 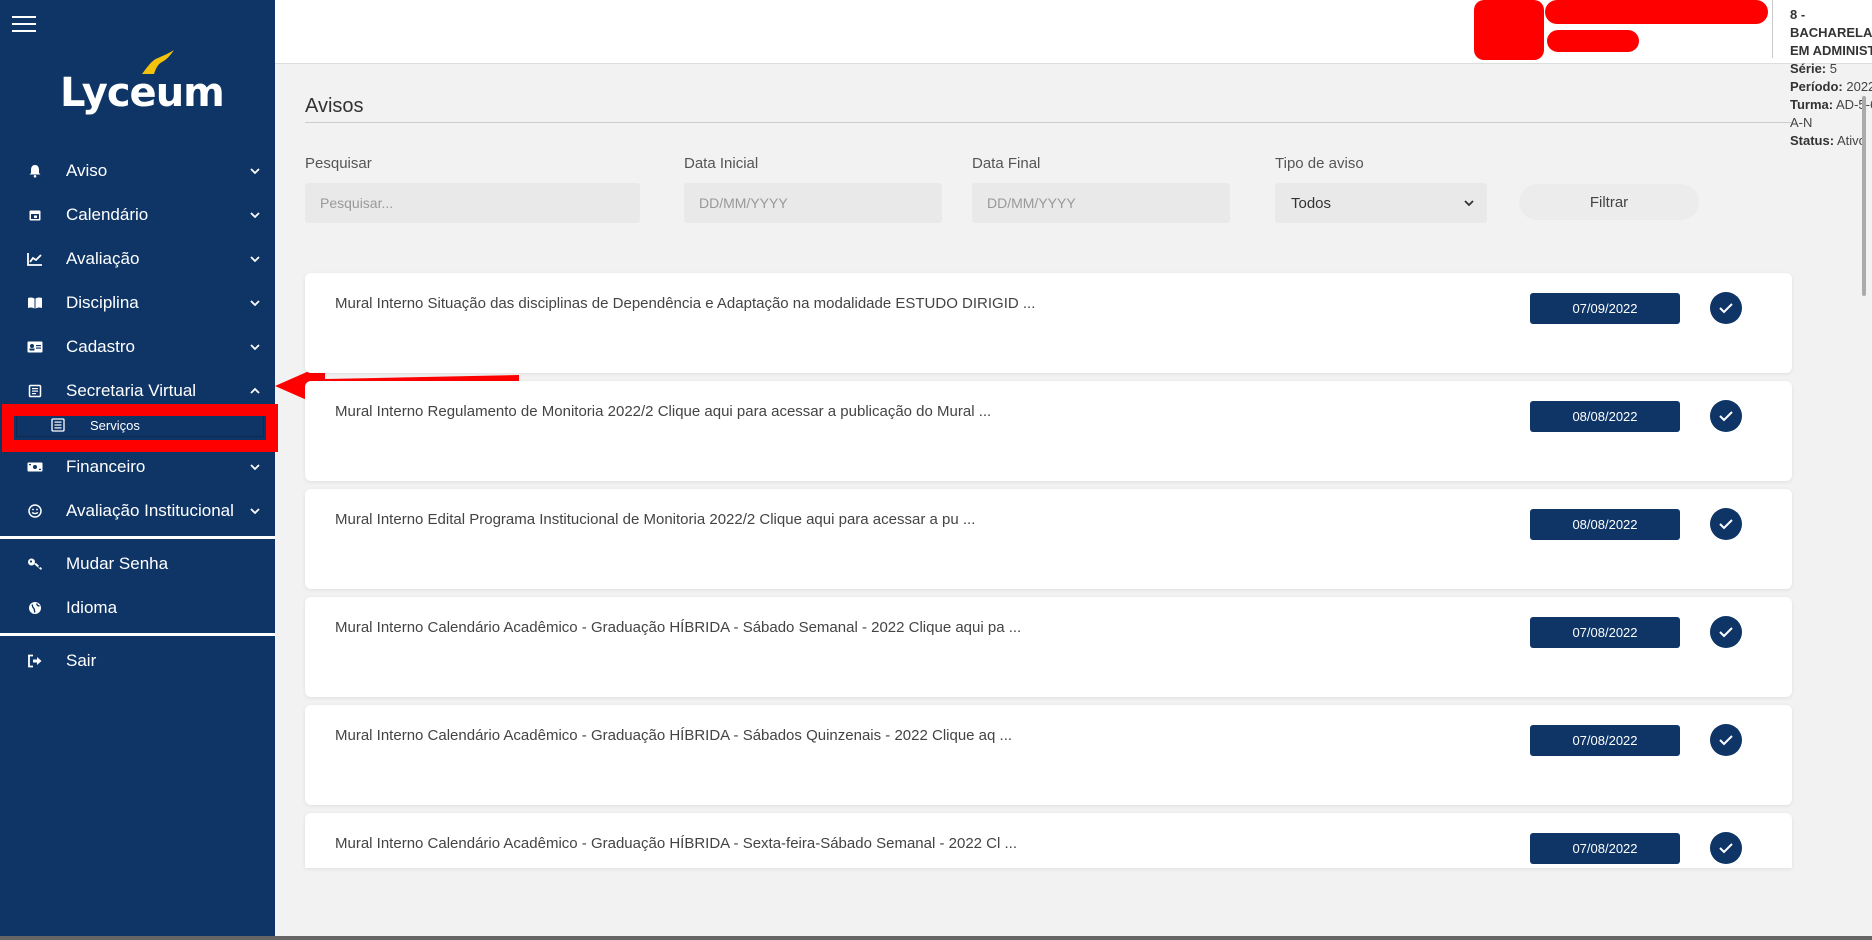 What do you see at coordinates (137, 608) in the screenshot?
I see `sidebar-item-idioma: Idioma` at bounding box center [137, 608].